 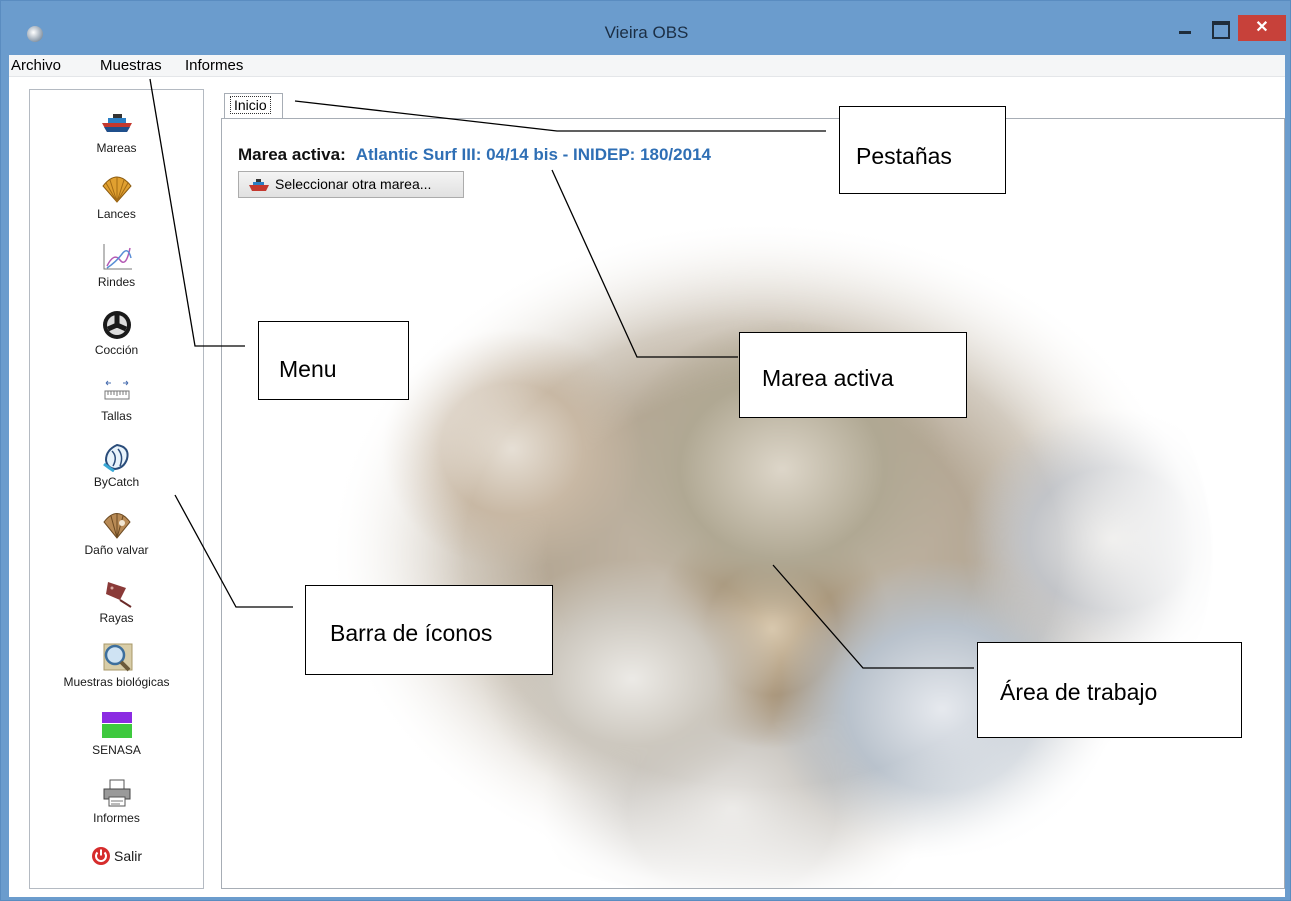 I want to click on callout-barra-iconos: Barra de íconos, so click(x=429, y=630).